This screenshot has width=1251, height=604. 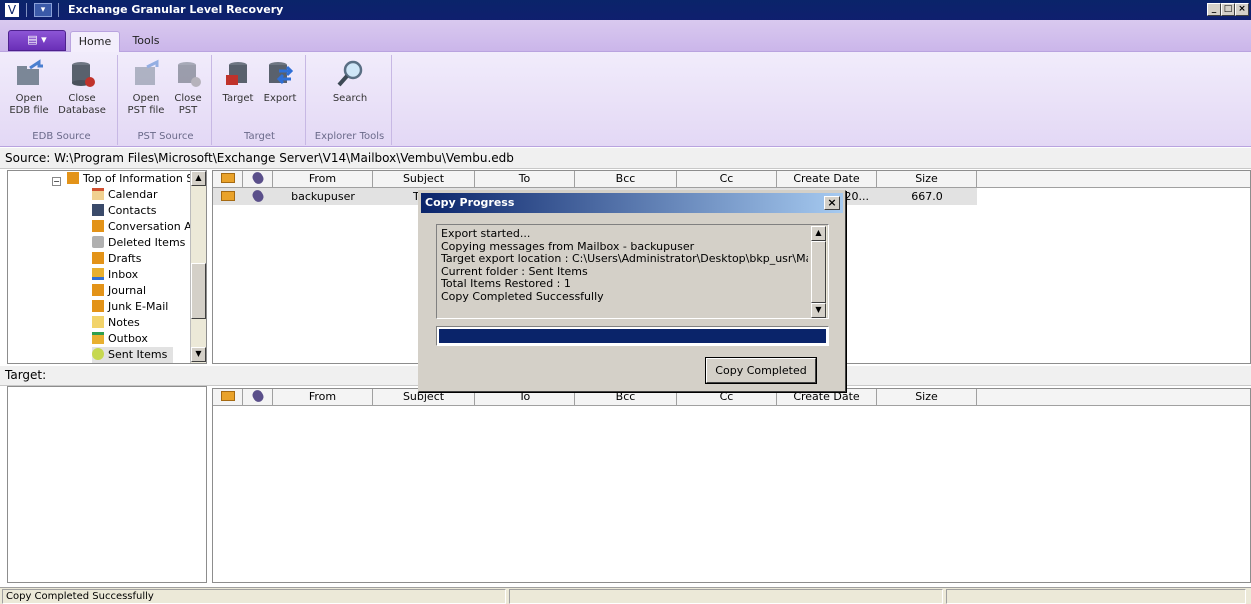 I want to click on tree-item-junk-email: Junk E-Mail, so click(x=130, y=307).